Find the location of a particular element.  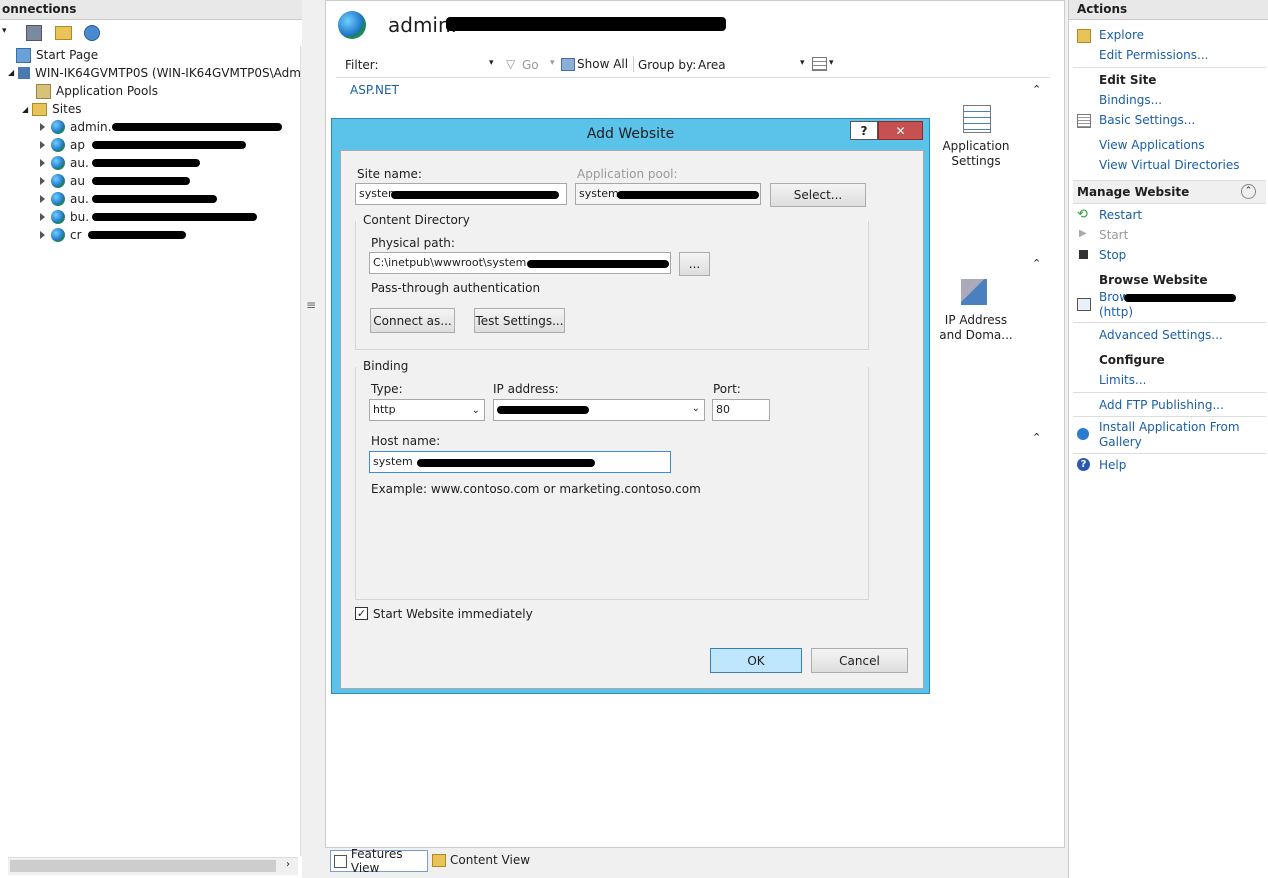

save-icon is located at coordinates (34, 33).